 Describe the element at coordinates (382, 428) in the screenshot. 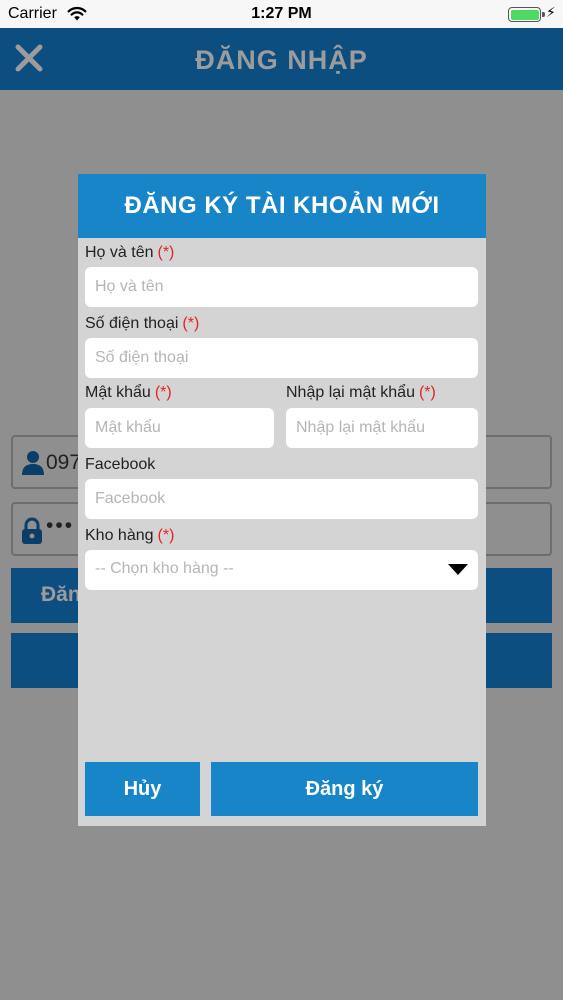

I see `confirm-password-input` at that location.